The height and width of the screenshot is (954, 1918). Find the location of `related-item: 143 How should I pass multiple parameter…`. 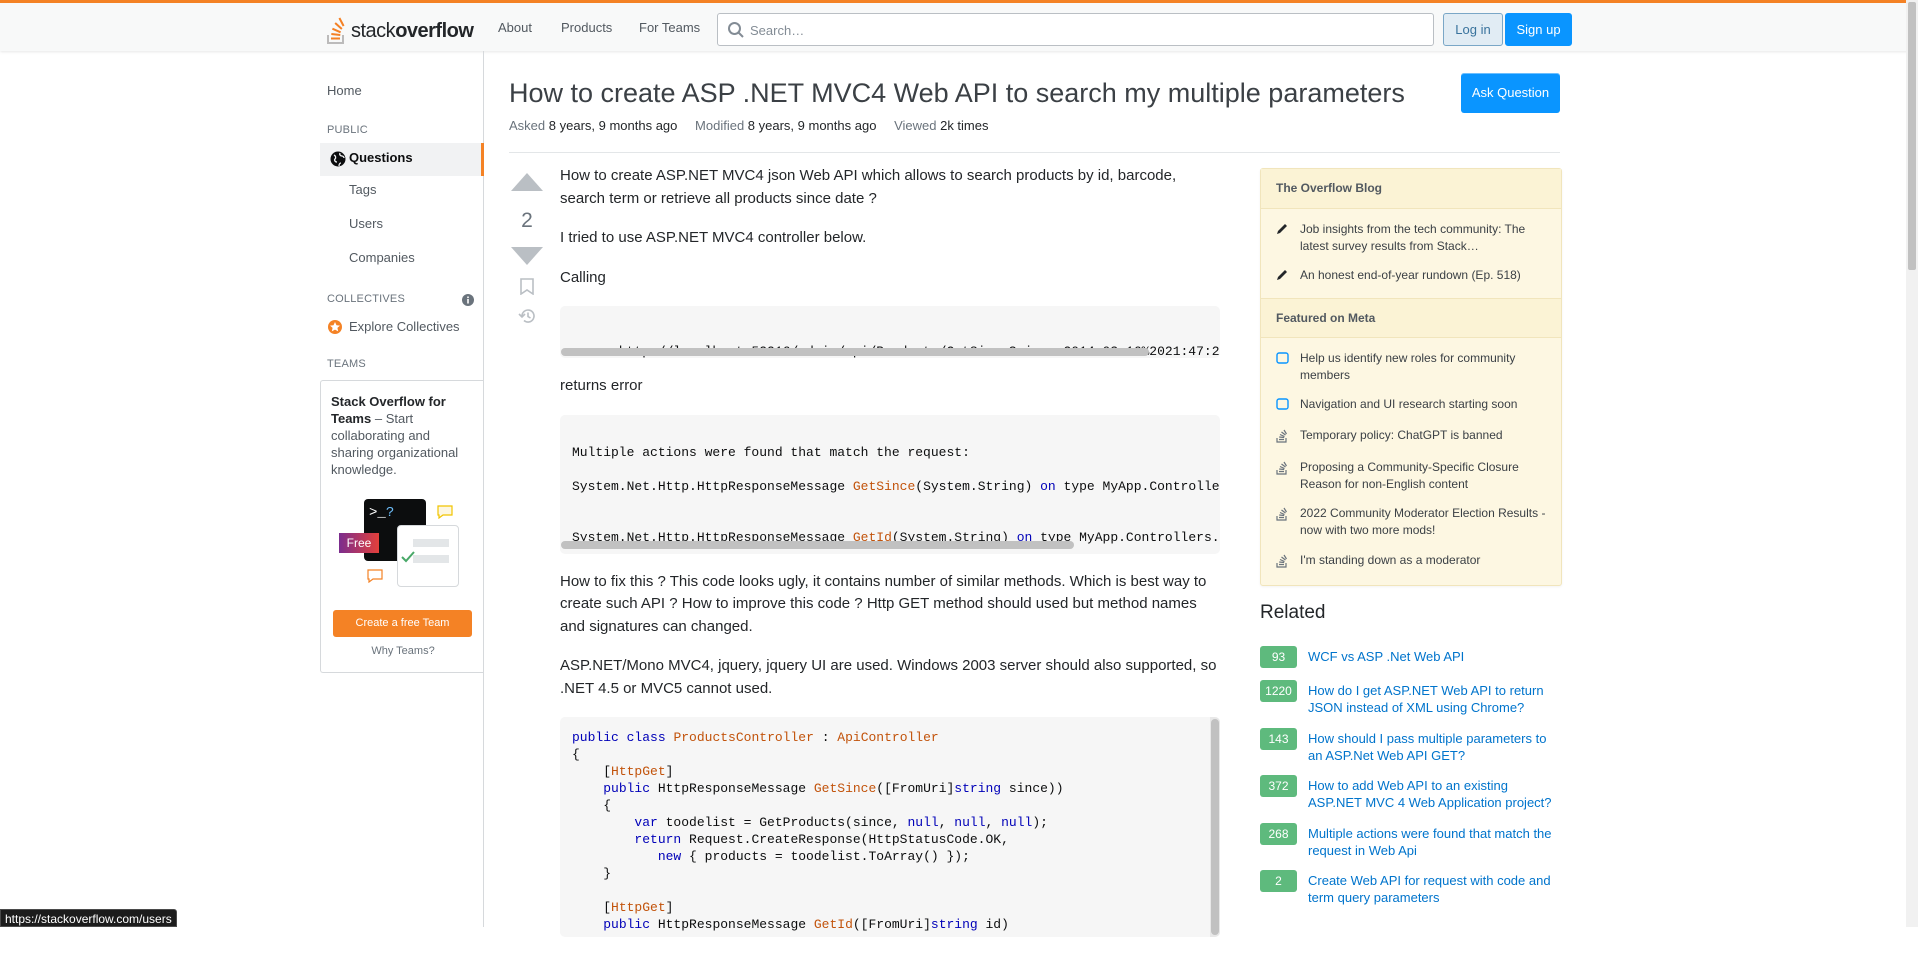

related-item: 143 How should I pass multiple parameter… is located at coordinates (1411, 746).